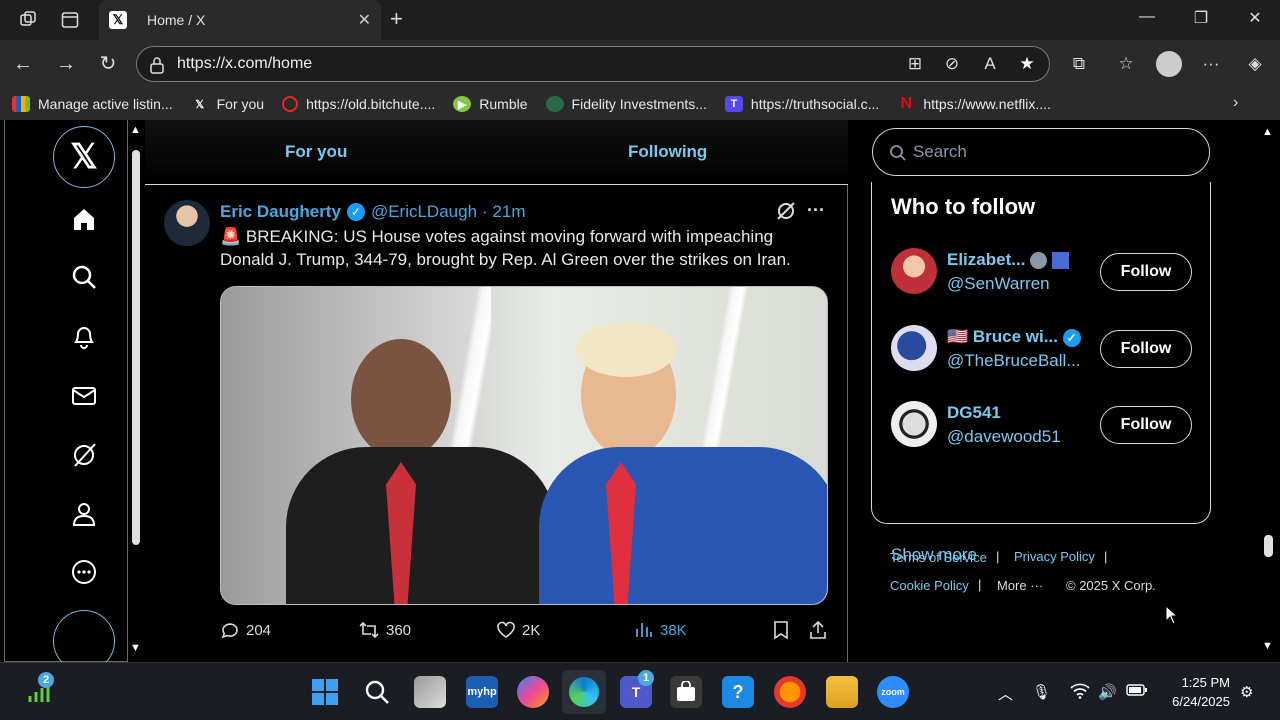 The image size is (1280, 720). What do you see at coordinates (667, 152) in the screenshot?
I see `tab-following: Following` at bounding box center [667, 152].